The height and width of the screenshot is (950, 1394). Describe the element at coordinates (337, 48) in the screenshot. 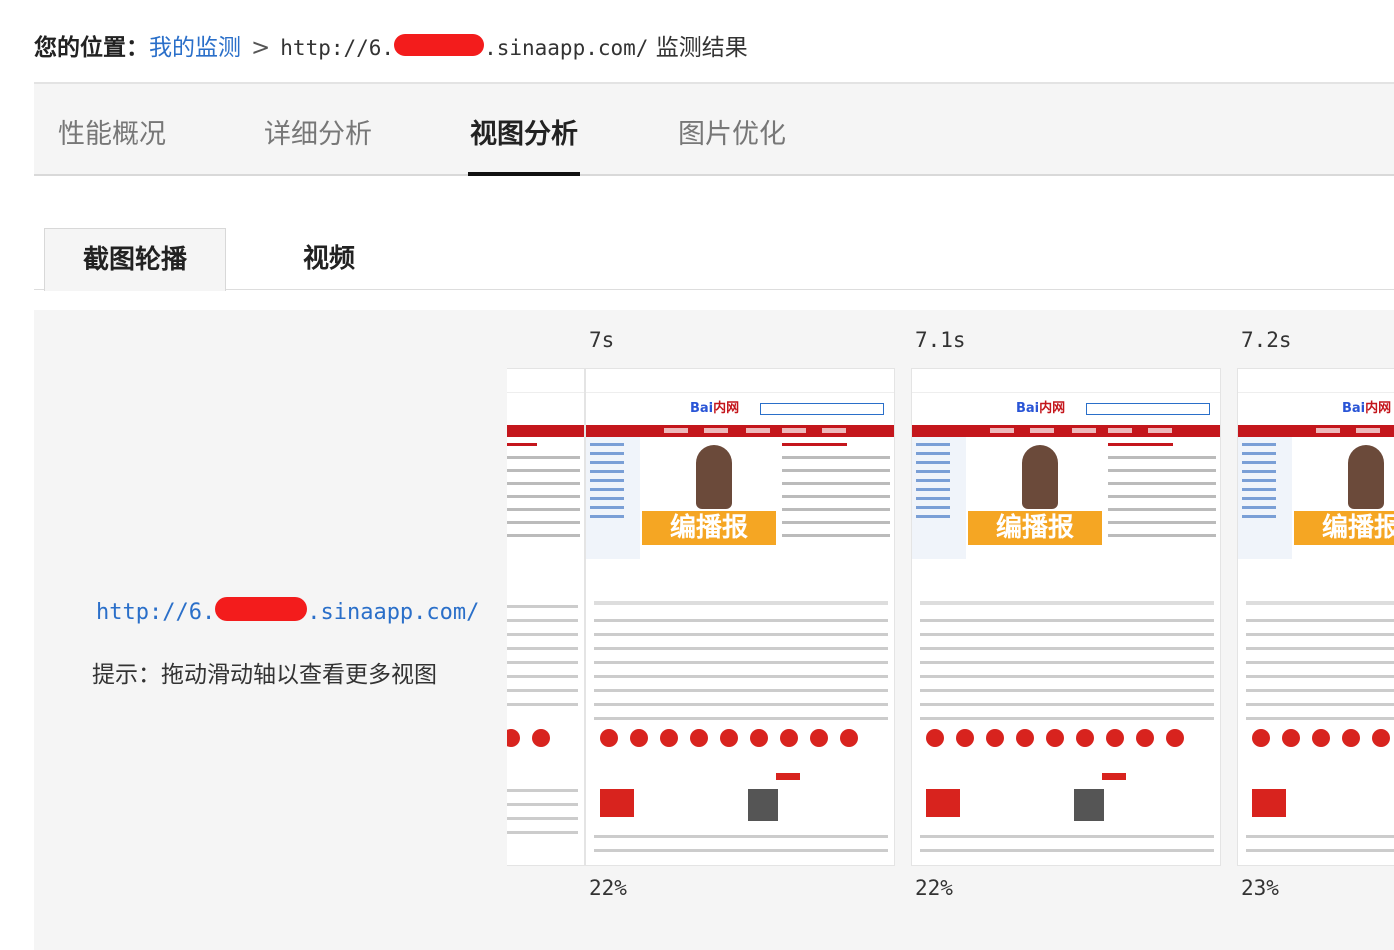

I see `breadcrumb-url-prefix: http://6.` at that location.